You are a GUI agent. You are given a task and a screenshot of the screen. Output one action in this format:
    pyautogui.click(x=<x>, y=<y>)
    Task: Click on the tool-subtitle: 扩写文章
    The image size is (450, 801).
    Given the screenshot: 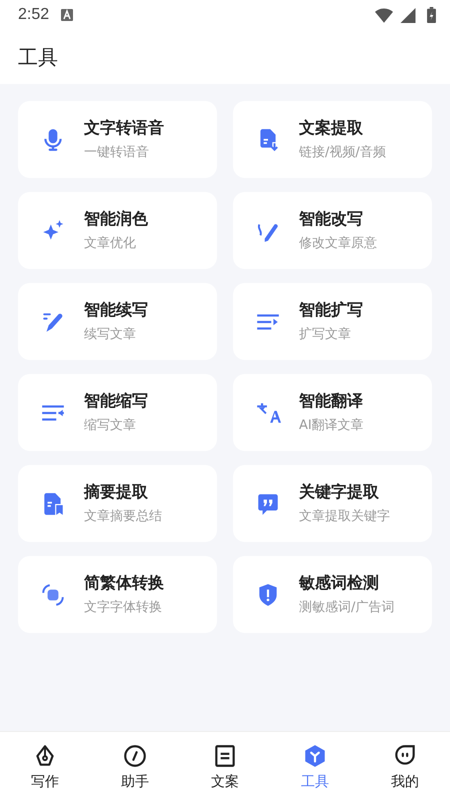 What is the action you would take?
    pyautogui.click(x=325, y=334)
    